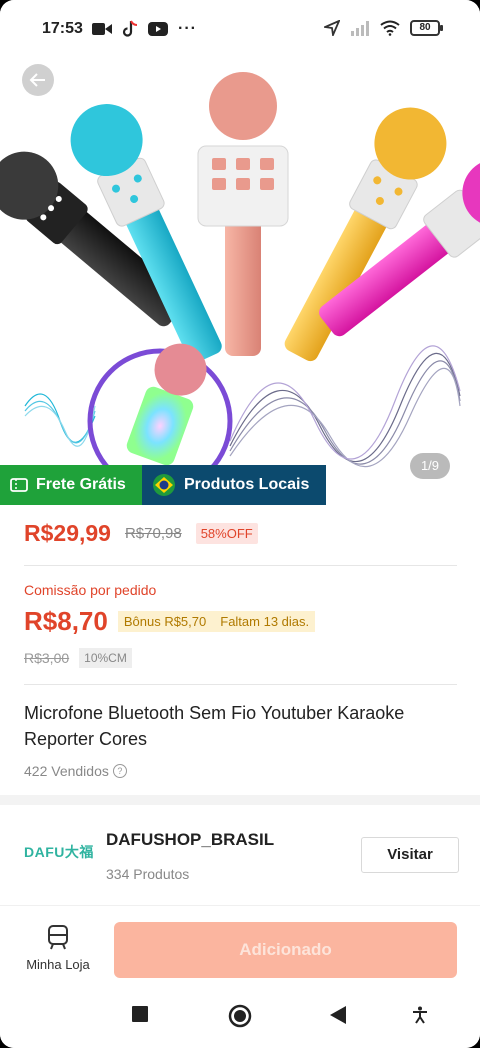 The height and width of the screenshot is (1048, 480). Describe the element at coordinates (58, 964) in the screenshot. I see `my-store-label: Minha Loja` at that location.